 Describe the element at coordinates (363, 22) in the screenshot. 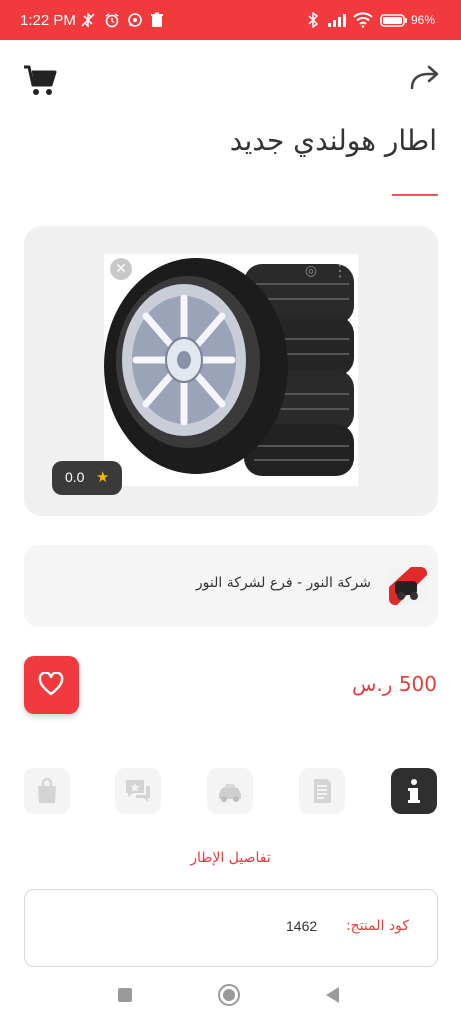

I see `wifi-icon` at that location.